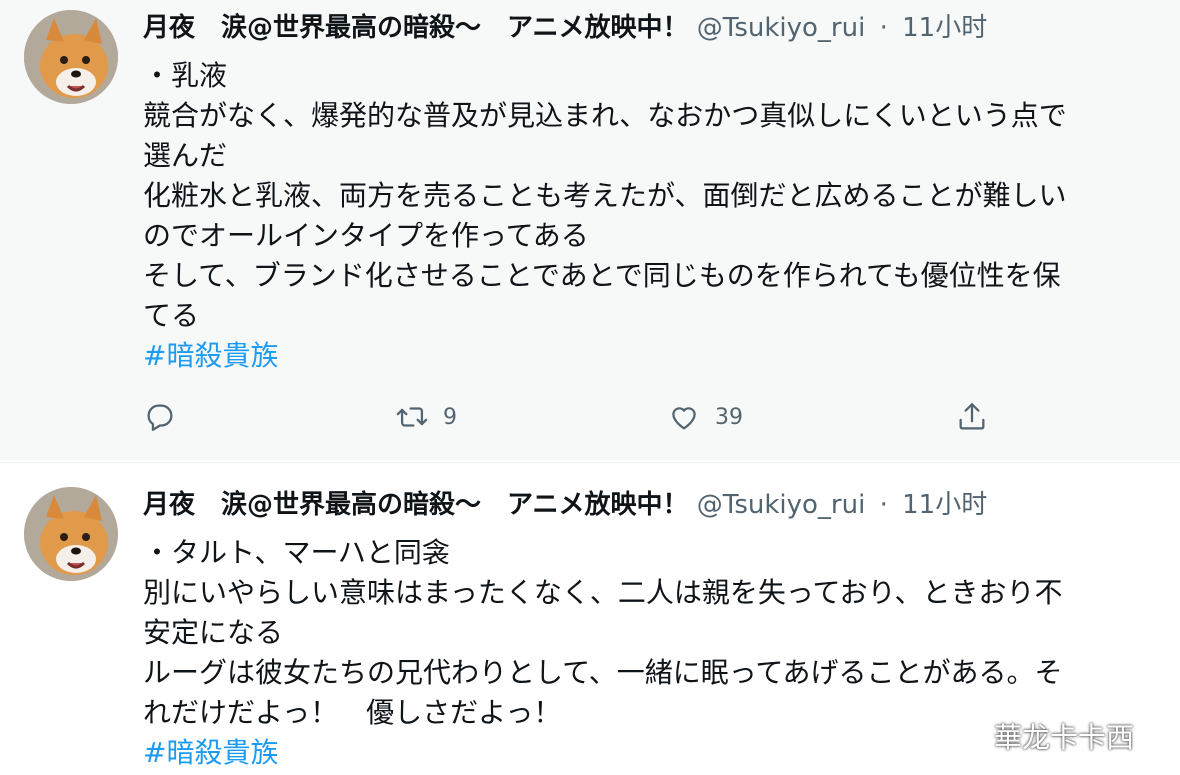 This screenshot has width=1180, height=775. I want to click on text-line: そして、ブランド化させることであとで同じものを作られても優位性を保, so click(602, 275).